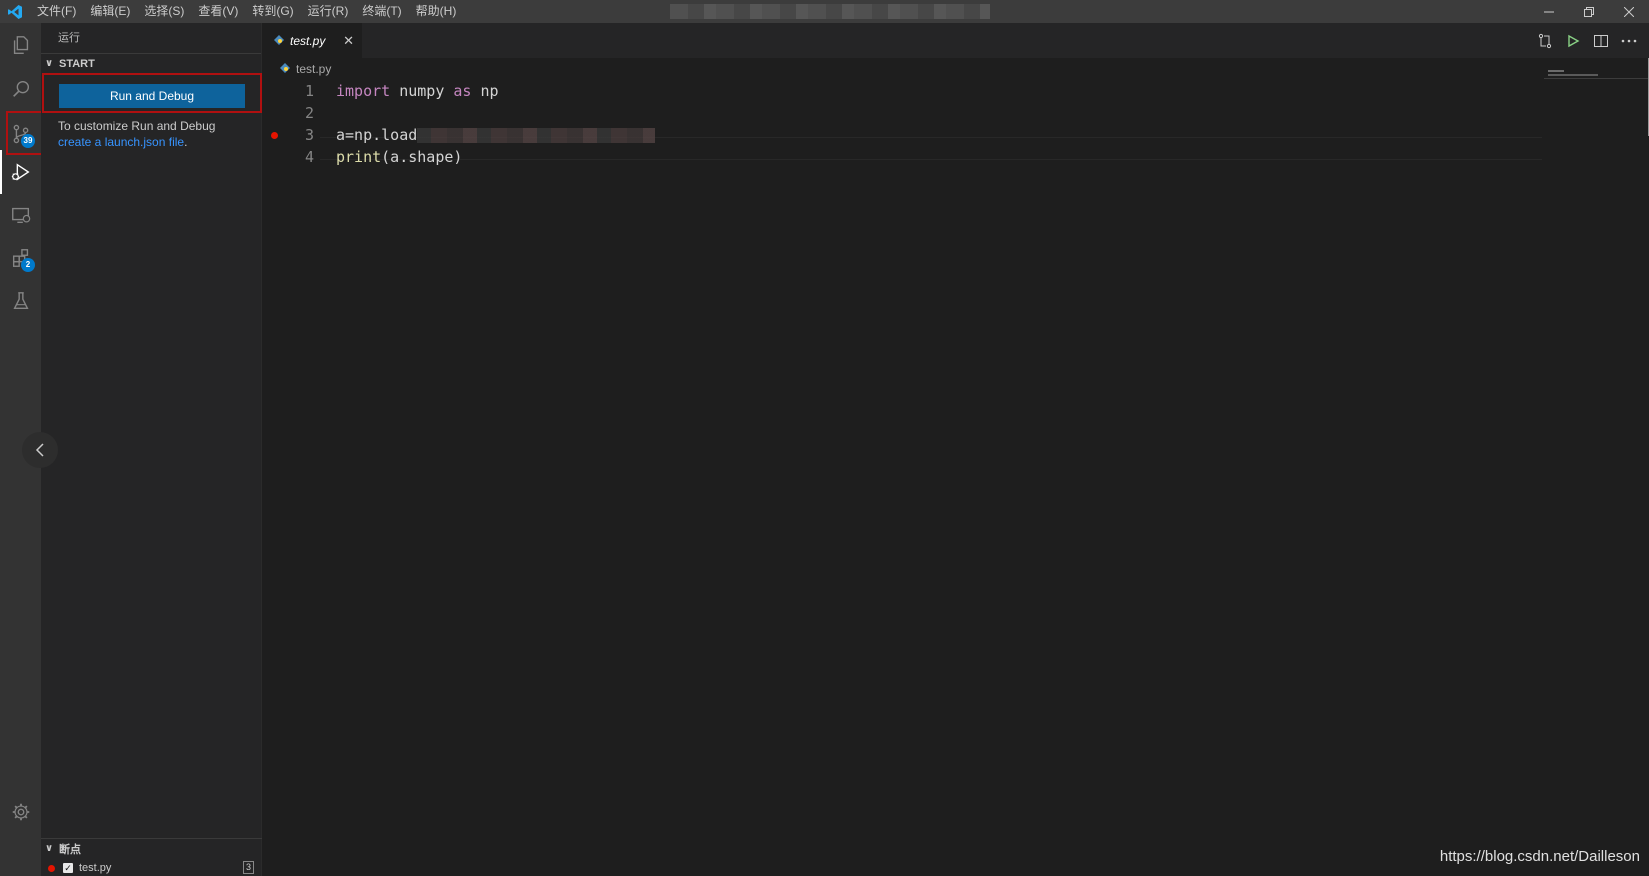  I want to click on breakpoint-count-badge: 3, so click(248, 867).